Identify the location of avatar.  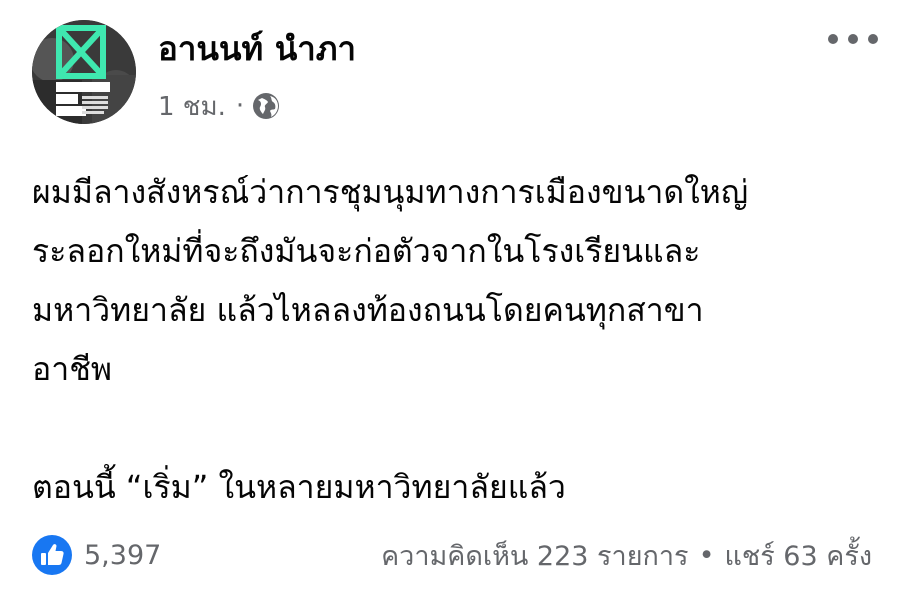
(84, 72).